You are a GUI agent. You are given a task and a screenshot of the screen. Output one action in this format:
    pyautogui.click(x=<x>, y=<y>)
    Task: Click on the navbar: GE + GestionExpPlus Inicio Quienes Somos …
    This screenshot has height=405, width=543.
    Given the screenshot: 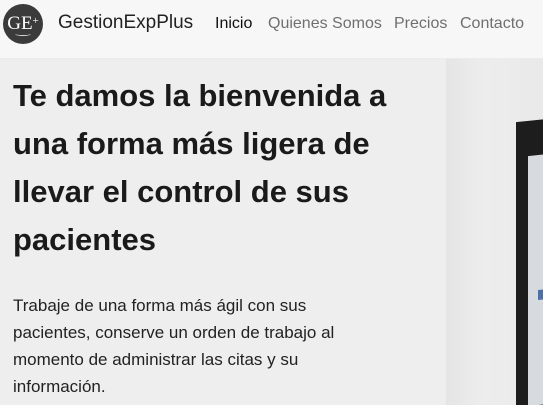 What is the action you would take?
    pyautogui.click(x=271, y=29)
    